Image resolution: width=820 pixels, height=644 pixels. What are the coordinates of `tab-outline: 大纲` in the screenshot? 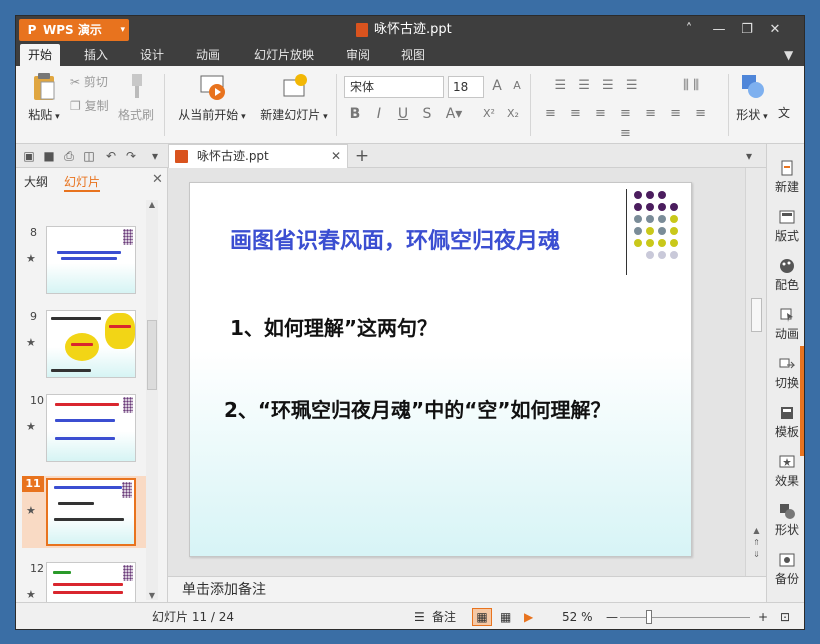 It's located at (36, 182).